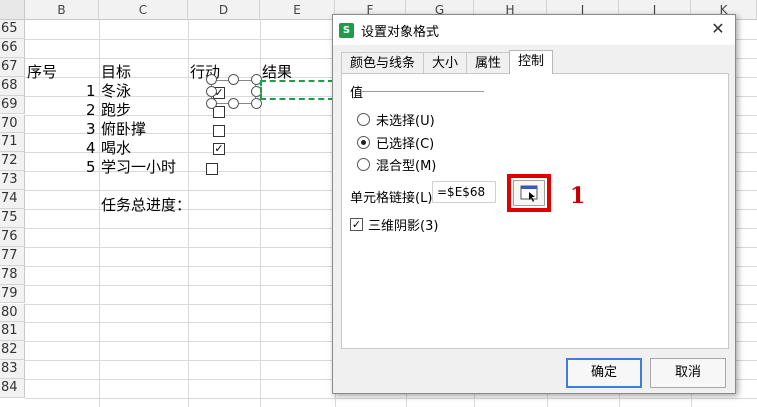  I want to click on column-header-e: E, so click(297, 10).